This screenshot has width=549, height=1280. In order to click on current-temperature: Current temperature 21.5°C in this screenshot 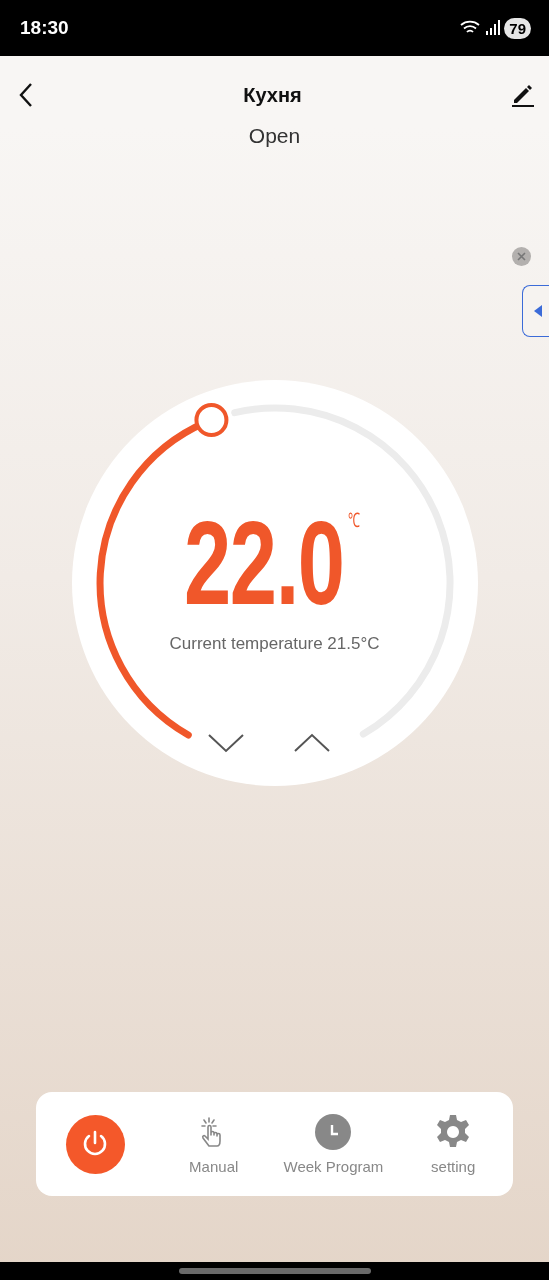, I will do `click(274, 644)`.